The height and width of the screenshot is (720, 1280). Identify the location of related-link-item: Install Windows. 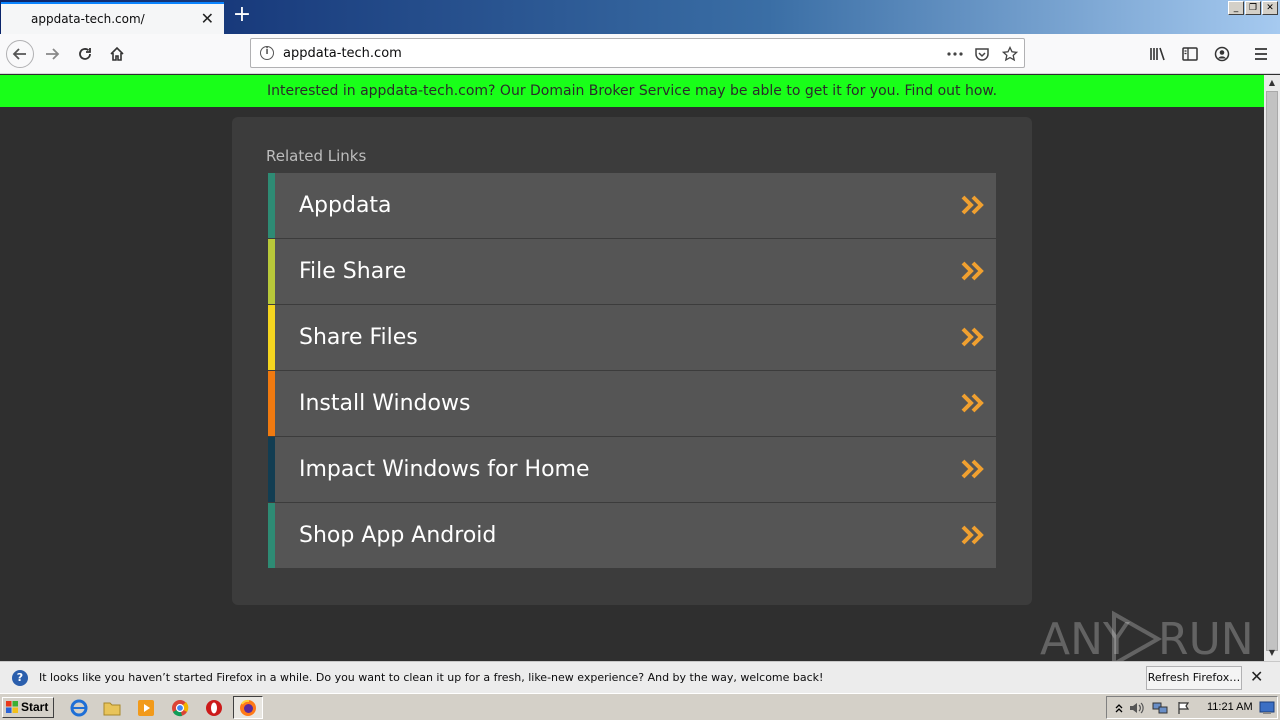
(632, 404).